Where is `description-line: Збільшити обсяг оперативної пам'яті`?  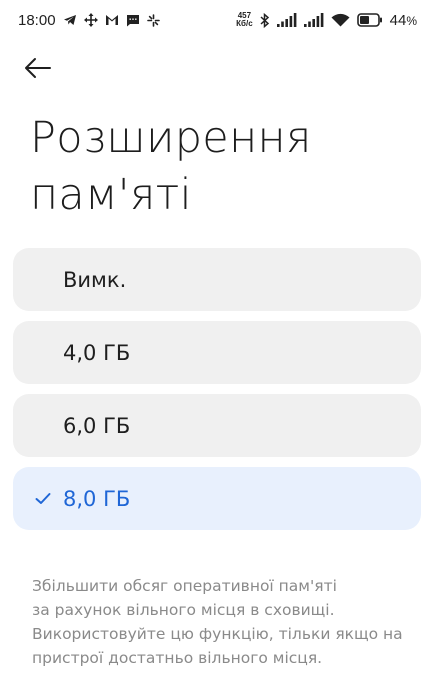
description-line: Збільшити обсяг оперативної пам'яті is located at coordinates (184, 586).